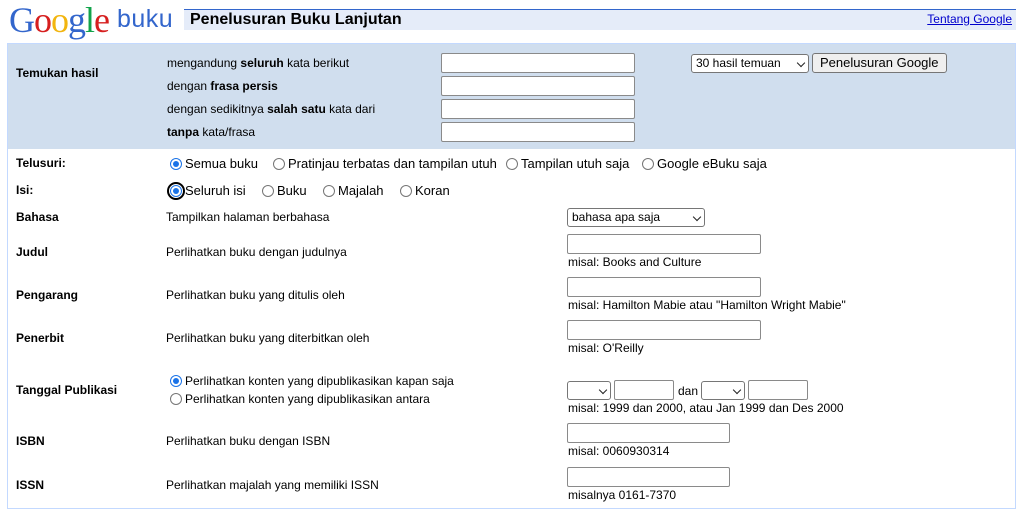 Image resolution: width=1024 pixels, height=527 pixels. I want to click on title-bar: Penelusuran Buku Lanjutan Tentang Google, so click(600, 19).